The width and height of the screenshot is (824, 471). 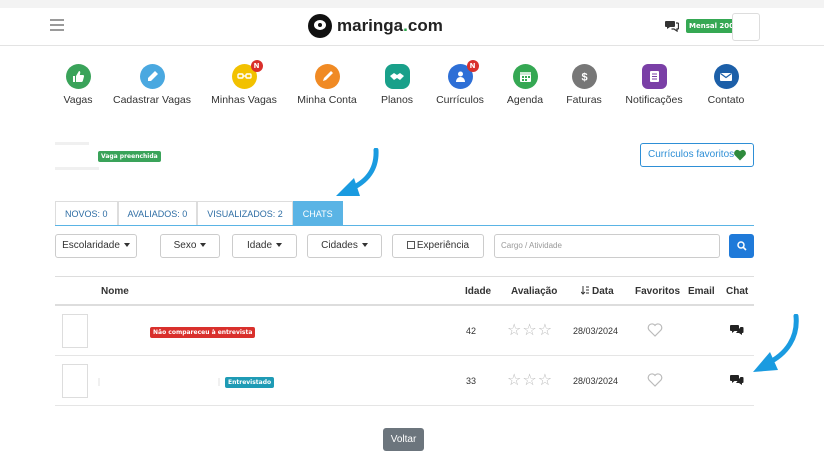 I want to click on cidades-dropdown: Cidades, so click(x=344, y=246).